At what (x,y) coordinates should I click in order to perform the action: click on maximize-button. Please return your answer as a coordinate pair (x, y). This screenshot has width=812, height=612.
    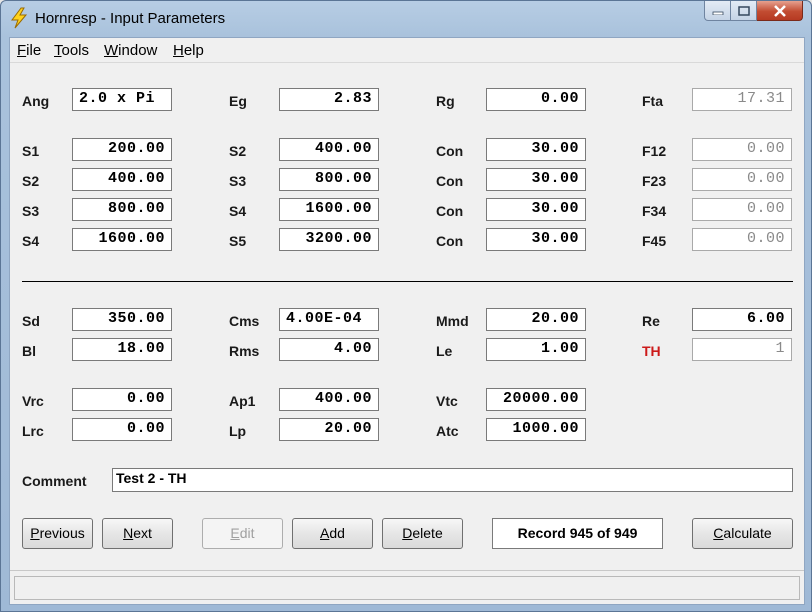
    Looking at the image, I should click on (744, 11).